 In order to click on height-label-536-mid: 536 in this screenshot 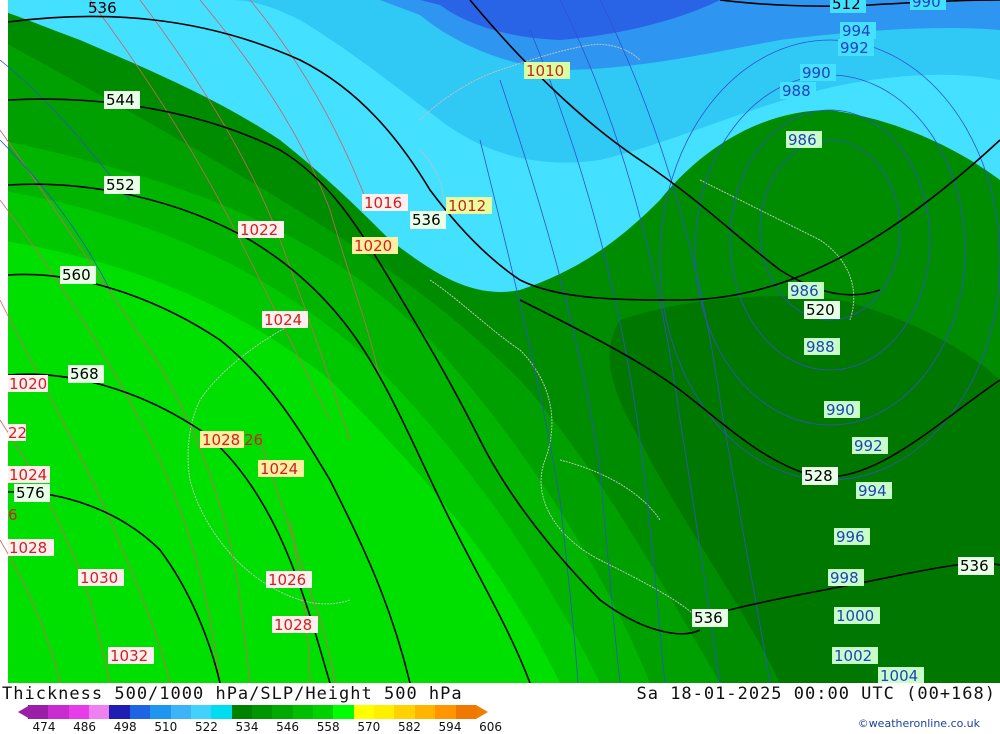, I will do `click(426, 220)`.